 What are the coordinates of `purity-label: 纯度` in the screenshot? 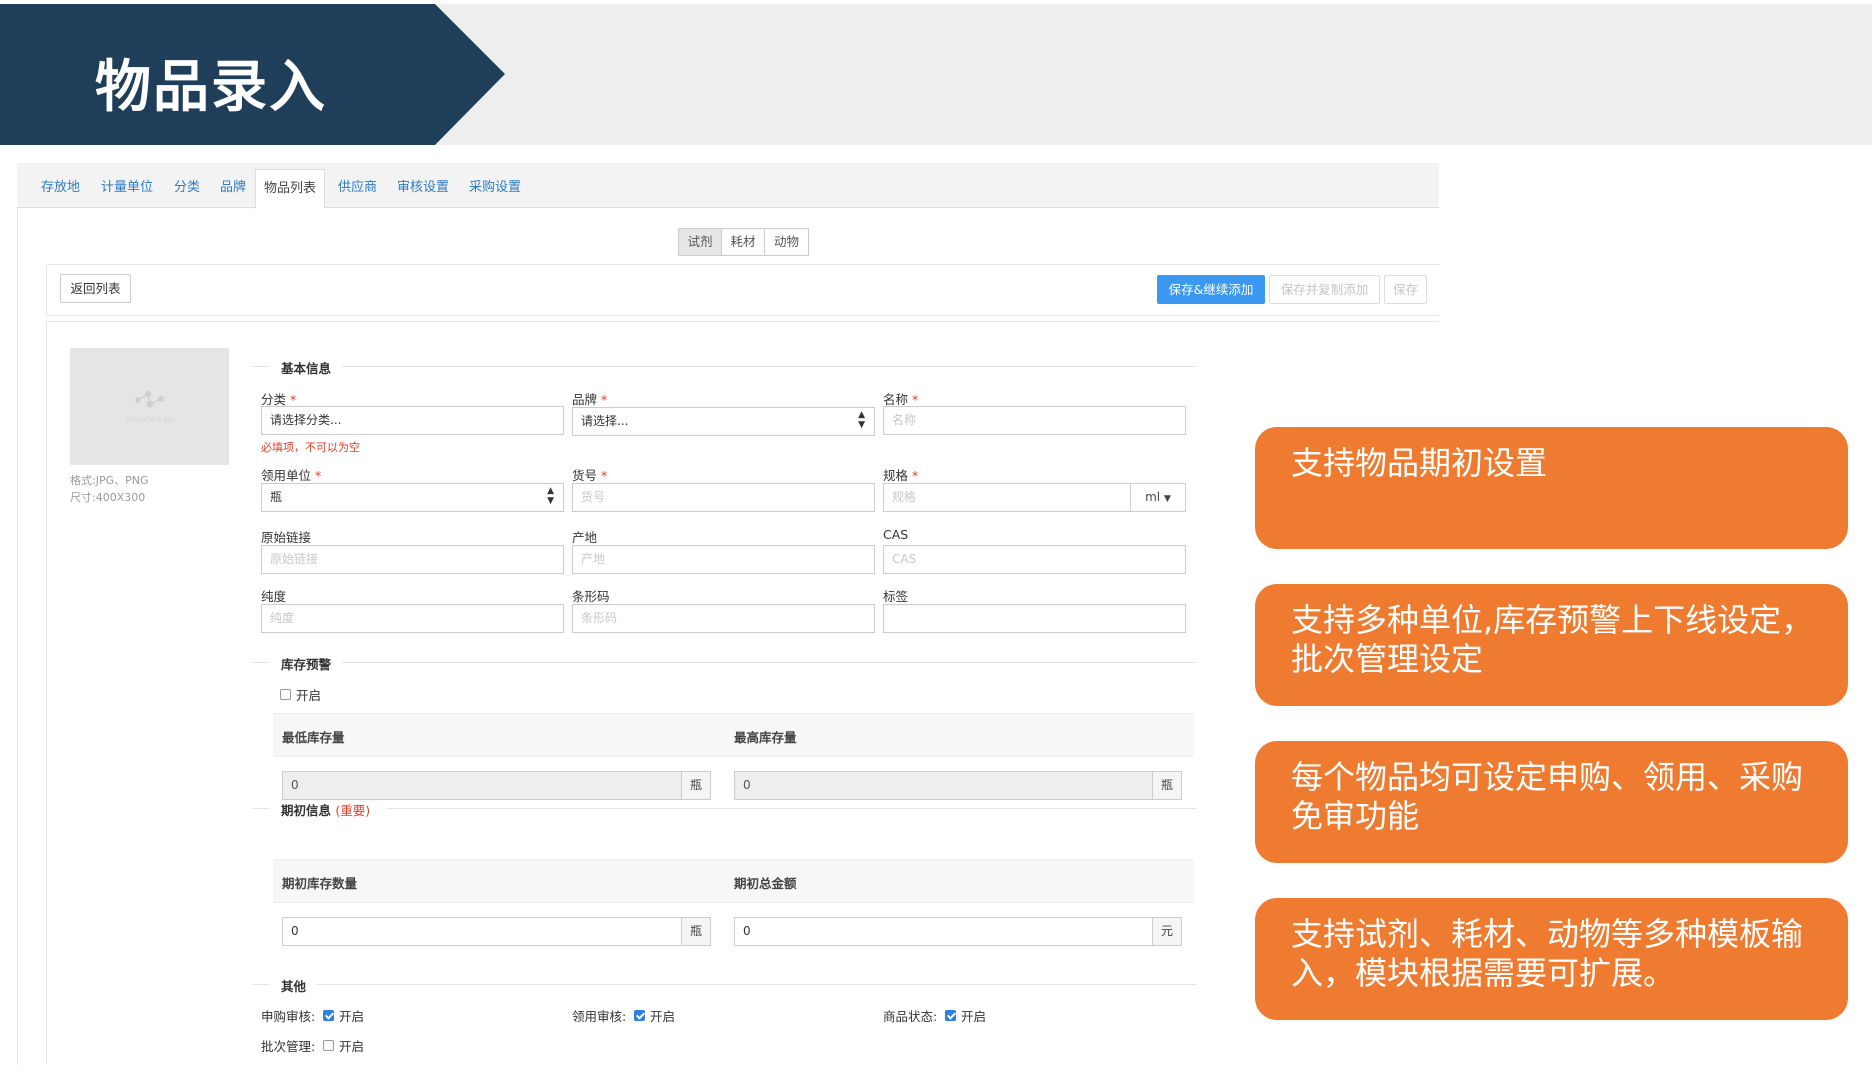 It's located at (274, 596).